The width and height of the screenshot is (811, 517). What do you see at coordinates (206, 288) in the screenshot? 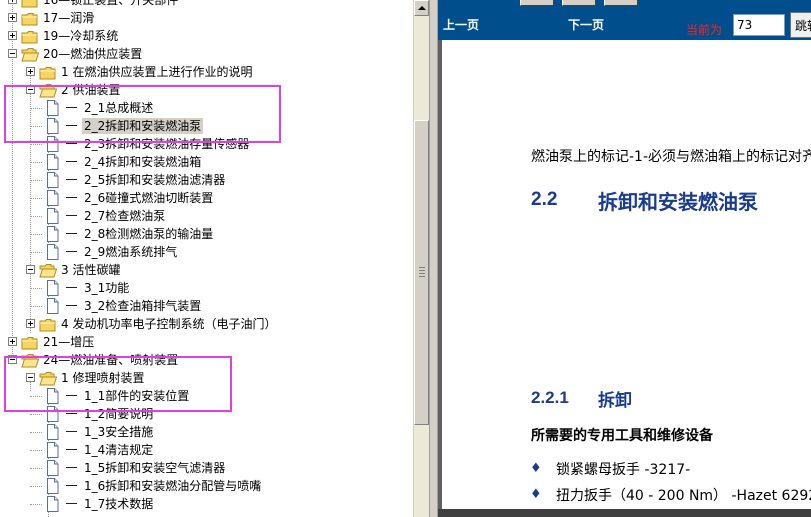
I see `tree-doc-item: 3_1功能` at bounding box center [206, 288].